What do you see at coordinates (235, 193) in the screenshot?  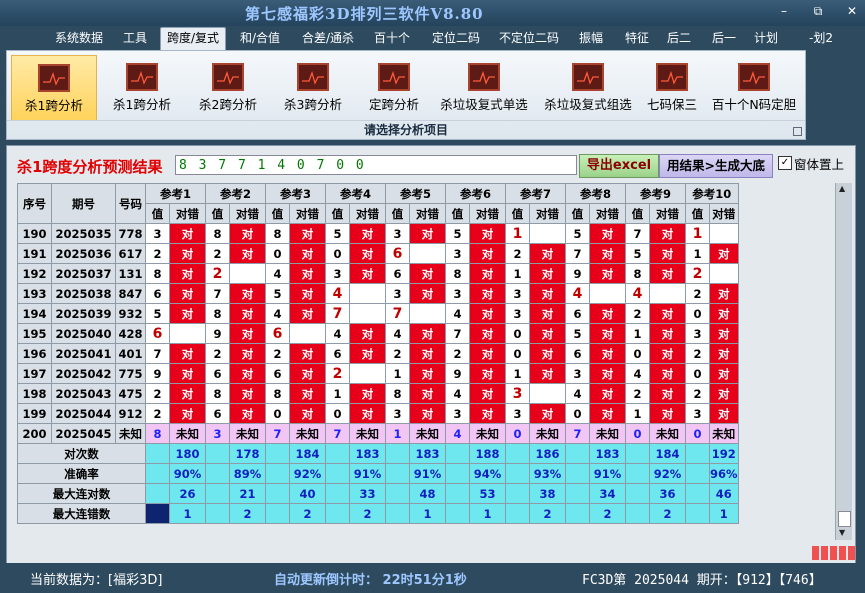 I see `header-ref: 参考2` at bounding box center [235, 193].